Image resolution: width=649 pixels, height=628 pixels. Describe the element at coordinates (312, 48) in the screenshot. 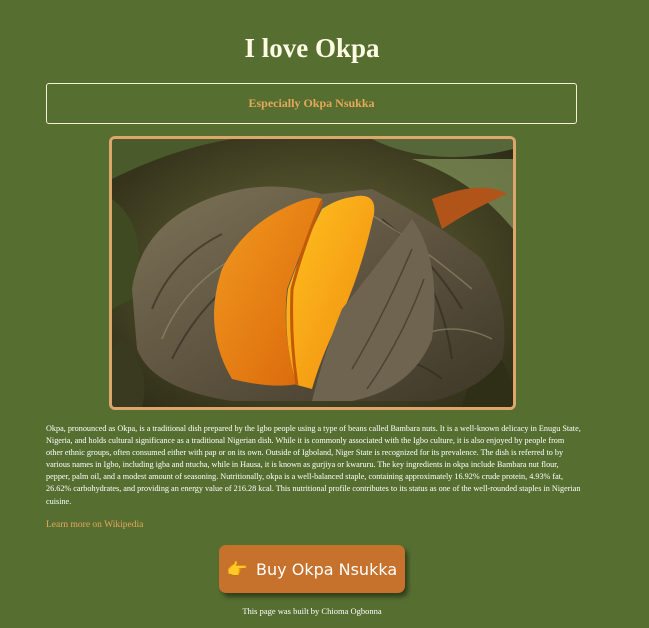

I see `page-title: I love Okpa` at that location.